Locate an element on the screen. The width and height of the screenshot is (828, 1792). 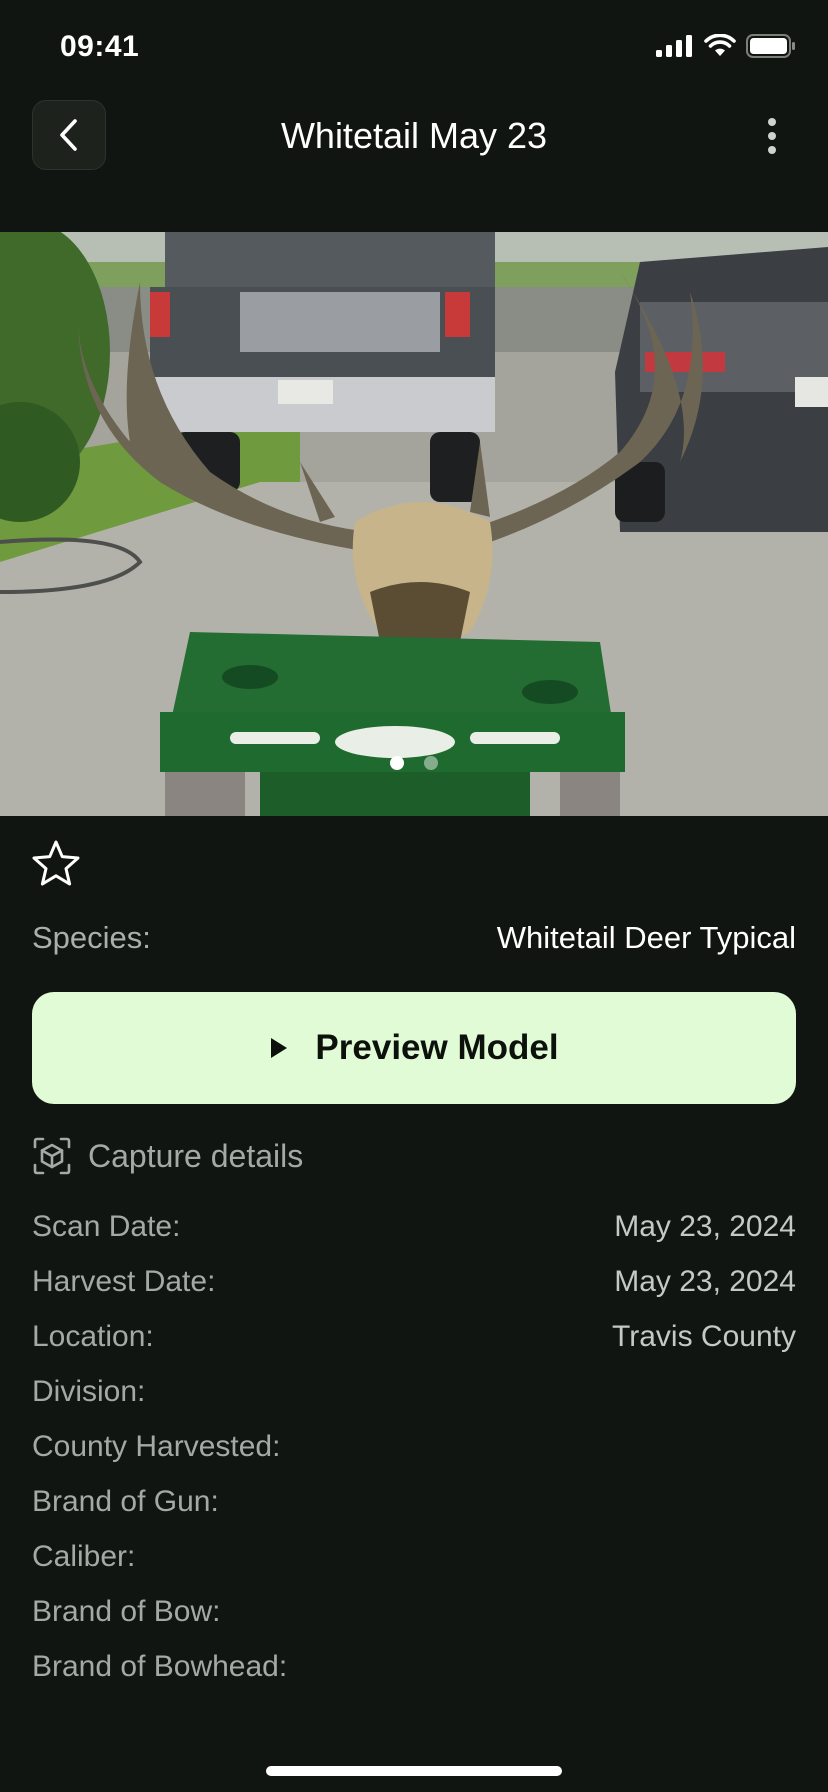
preview-model-label: Preview Model is located at coordinates (437, 1047).